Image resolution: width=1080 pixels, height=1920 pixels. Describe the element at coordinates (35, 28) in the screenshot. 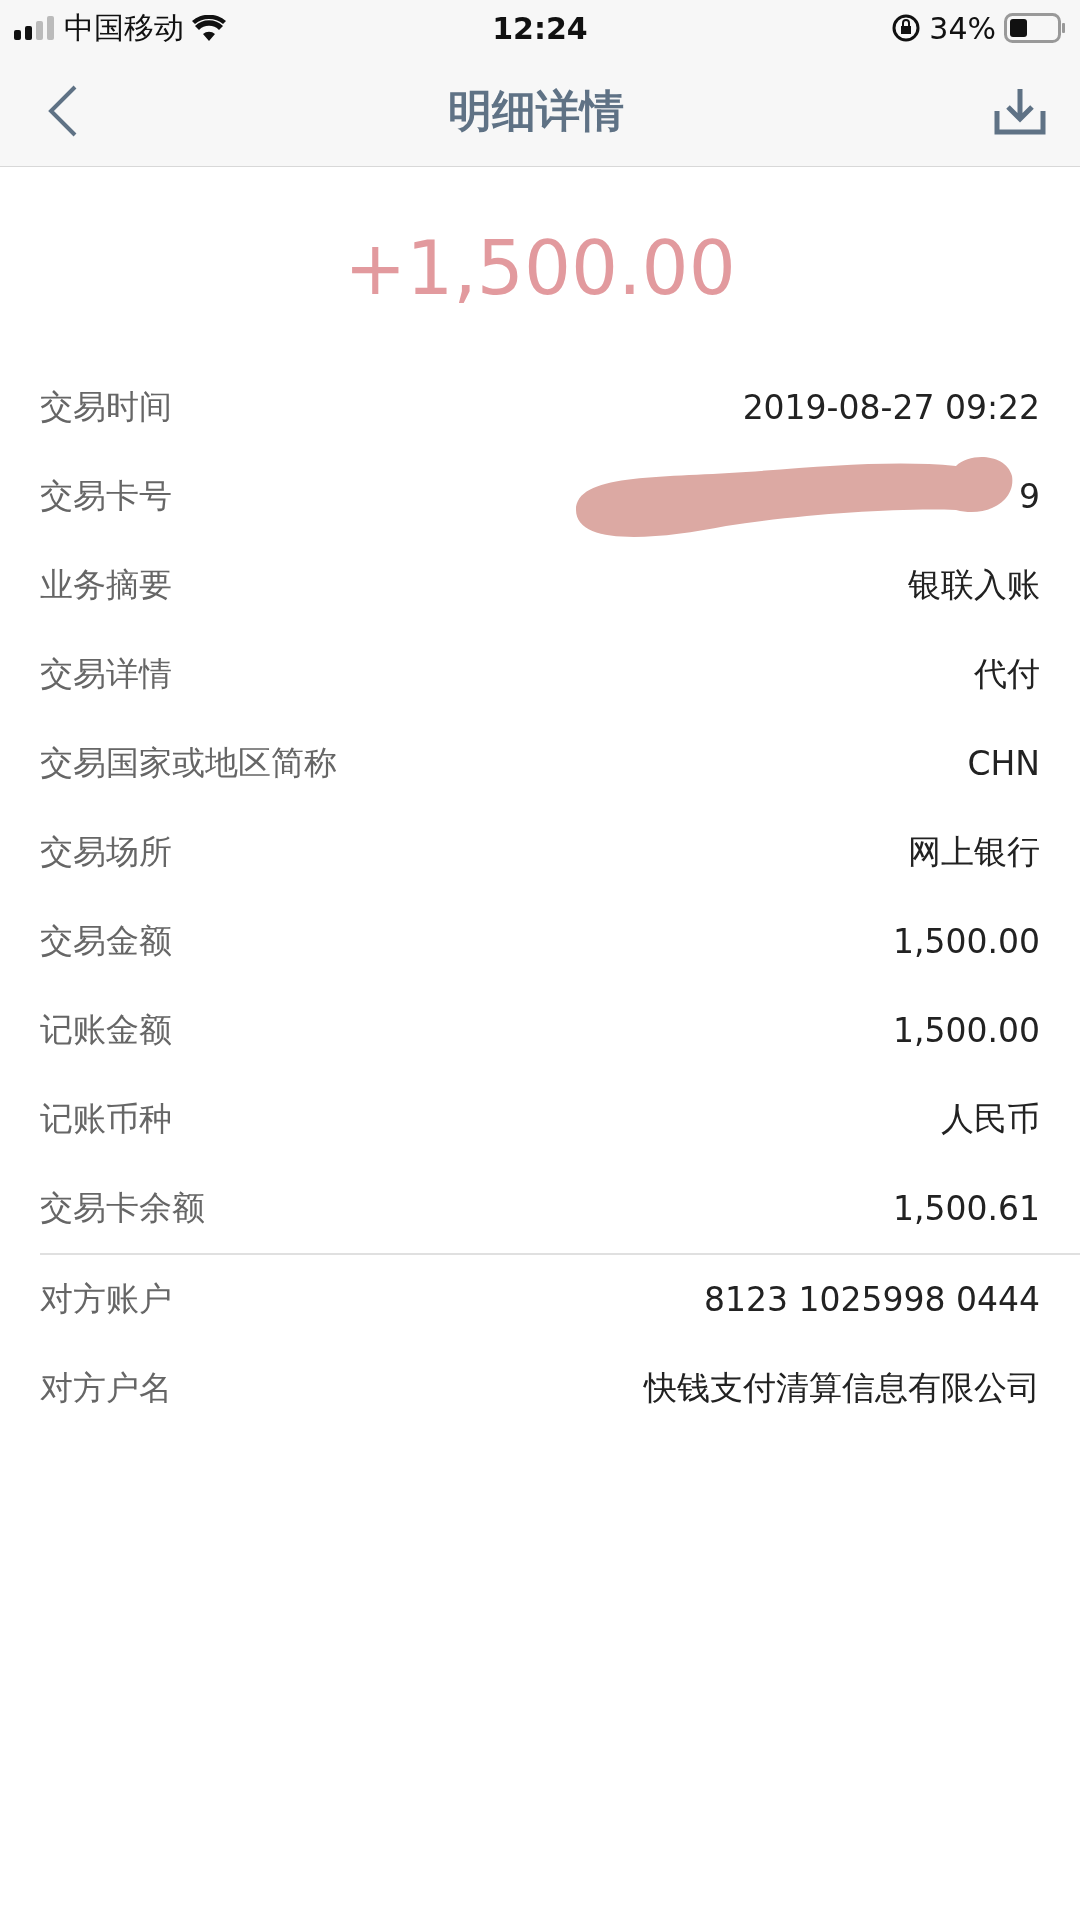

I see `signal-icon` at that location.